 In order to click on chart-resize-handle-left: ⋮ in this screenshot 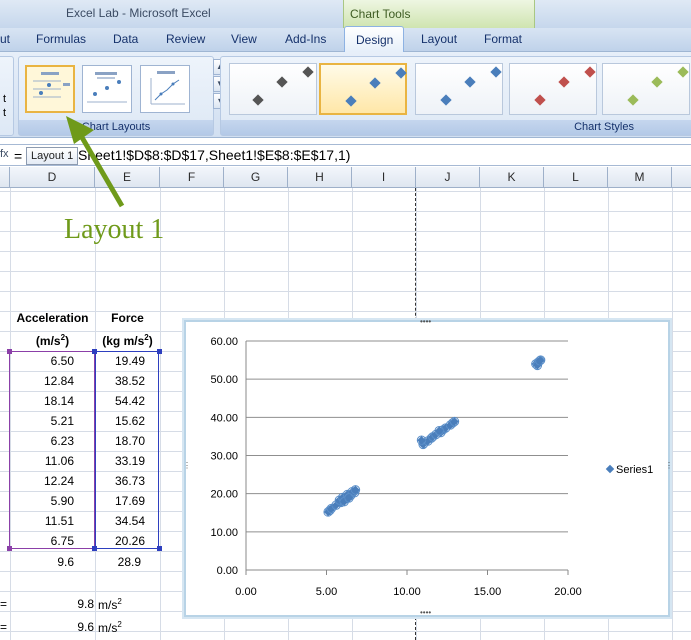, I will do `click(187, 466)`.